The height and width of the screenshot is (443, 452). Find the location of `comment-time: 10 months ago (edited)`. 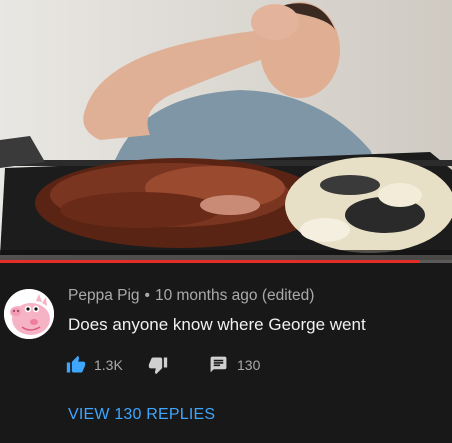

comment-time: 10 months ago (edited) is located at coordinates (234, 295).